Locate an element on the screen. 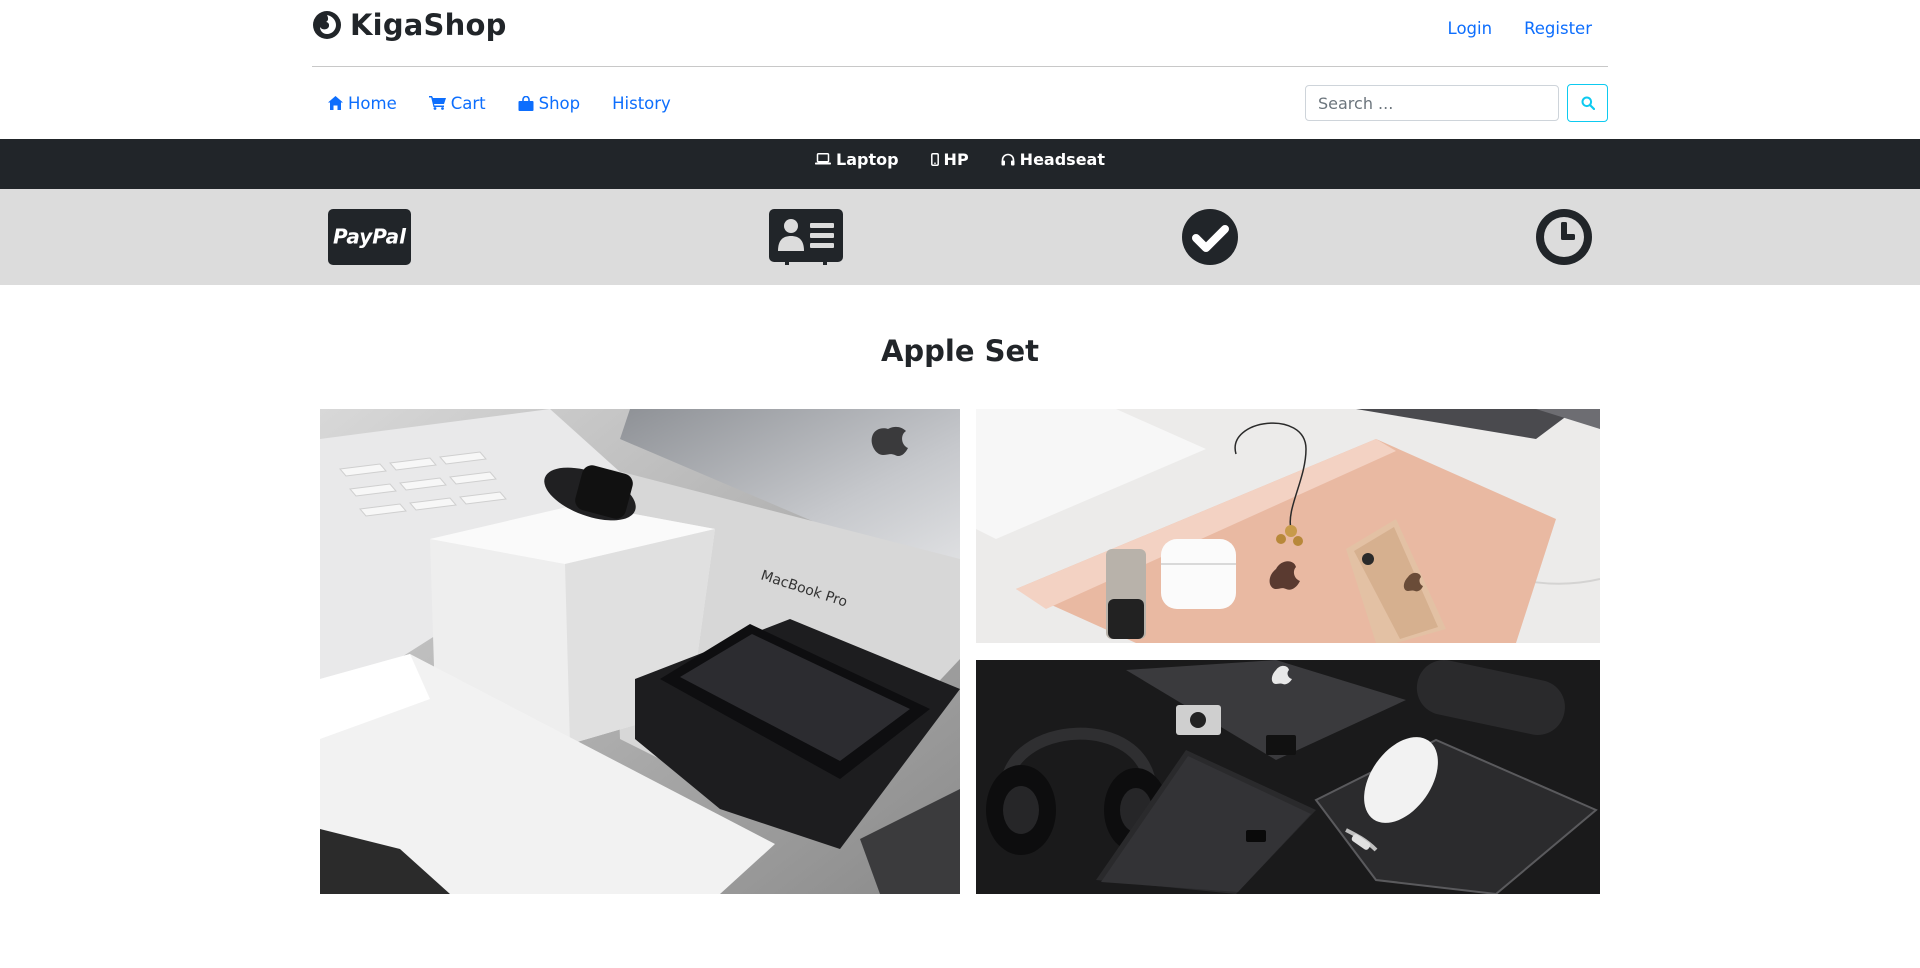  product-image-rose-gold-set is located at coordinates (1288, 526).